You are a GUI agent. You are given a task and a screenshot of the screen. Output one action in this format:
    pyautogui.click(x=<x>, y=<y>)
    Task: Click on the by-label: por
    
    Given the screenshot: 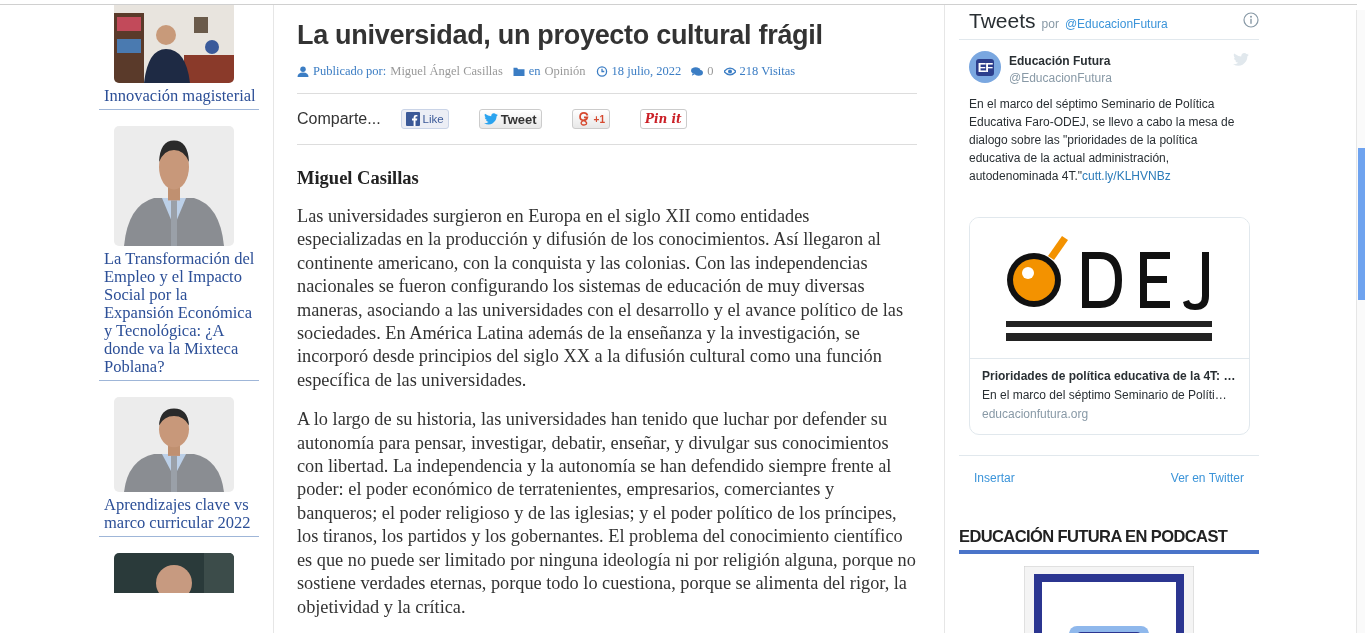 What is the action you would take?
    pyautogui.click(x=1050, y=24)
    